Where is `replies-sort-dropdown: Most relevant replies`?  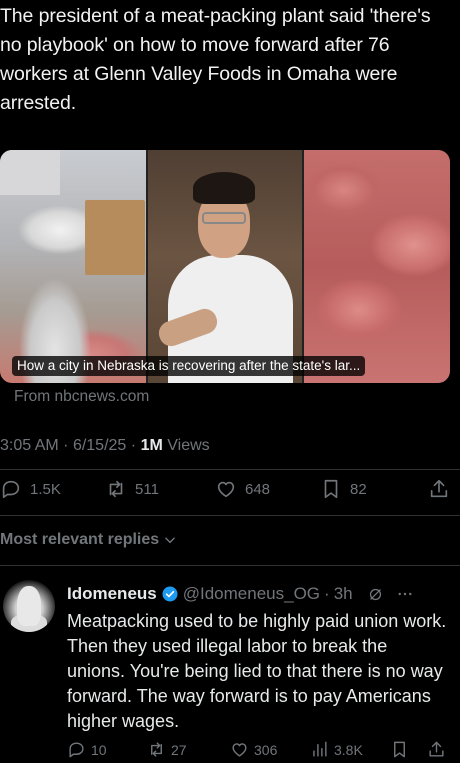 replies-sort-dropdown: Most relevant replies is located at coordinates (88, 540).